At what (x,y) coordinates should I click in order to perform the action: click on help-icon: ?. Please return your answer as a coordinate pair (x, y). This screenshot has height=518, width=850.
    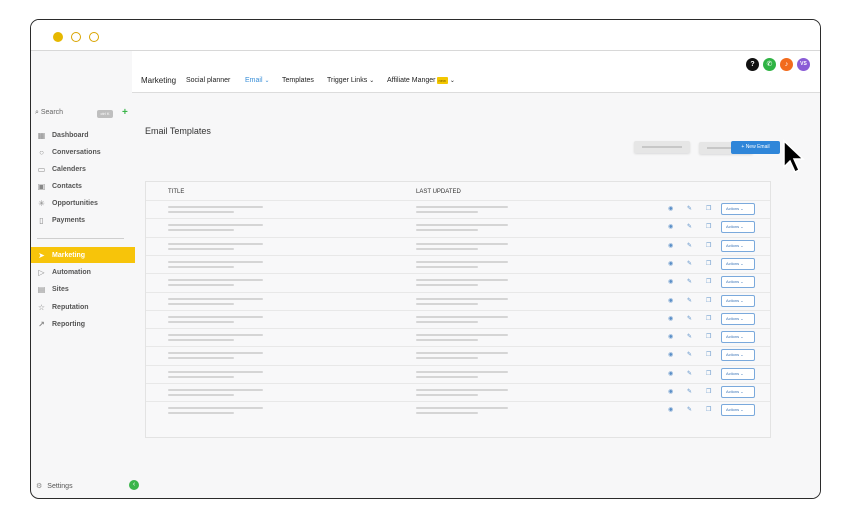
    Looking at the image, I should click on (752, 64).